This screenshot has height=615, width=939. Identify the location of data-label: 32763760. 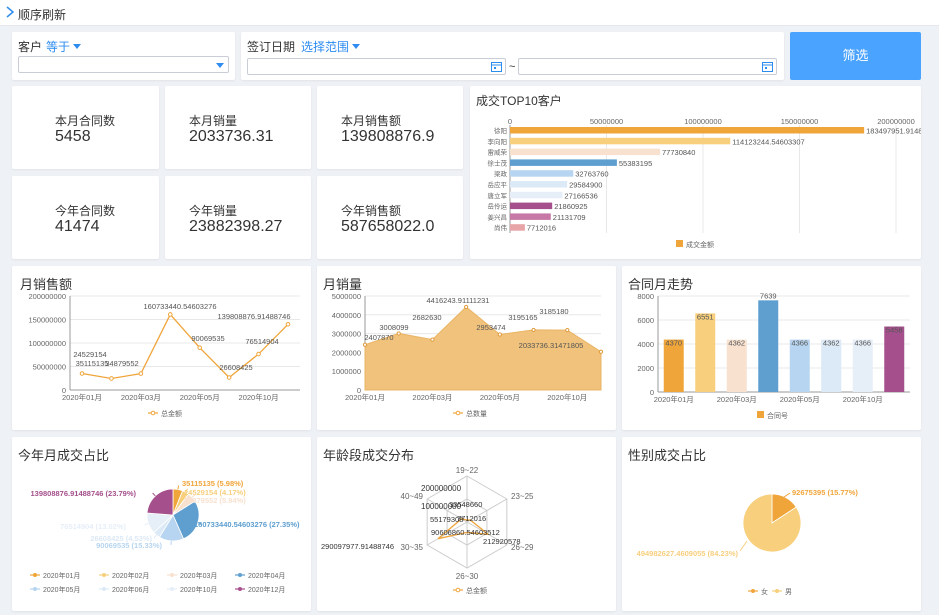
(591, 174).